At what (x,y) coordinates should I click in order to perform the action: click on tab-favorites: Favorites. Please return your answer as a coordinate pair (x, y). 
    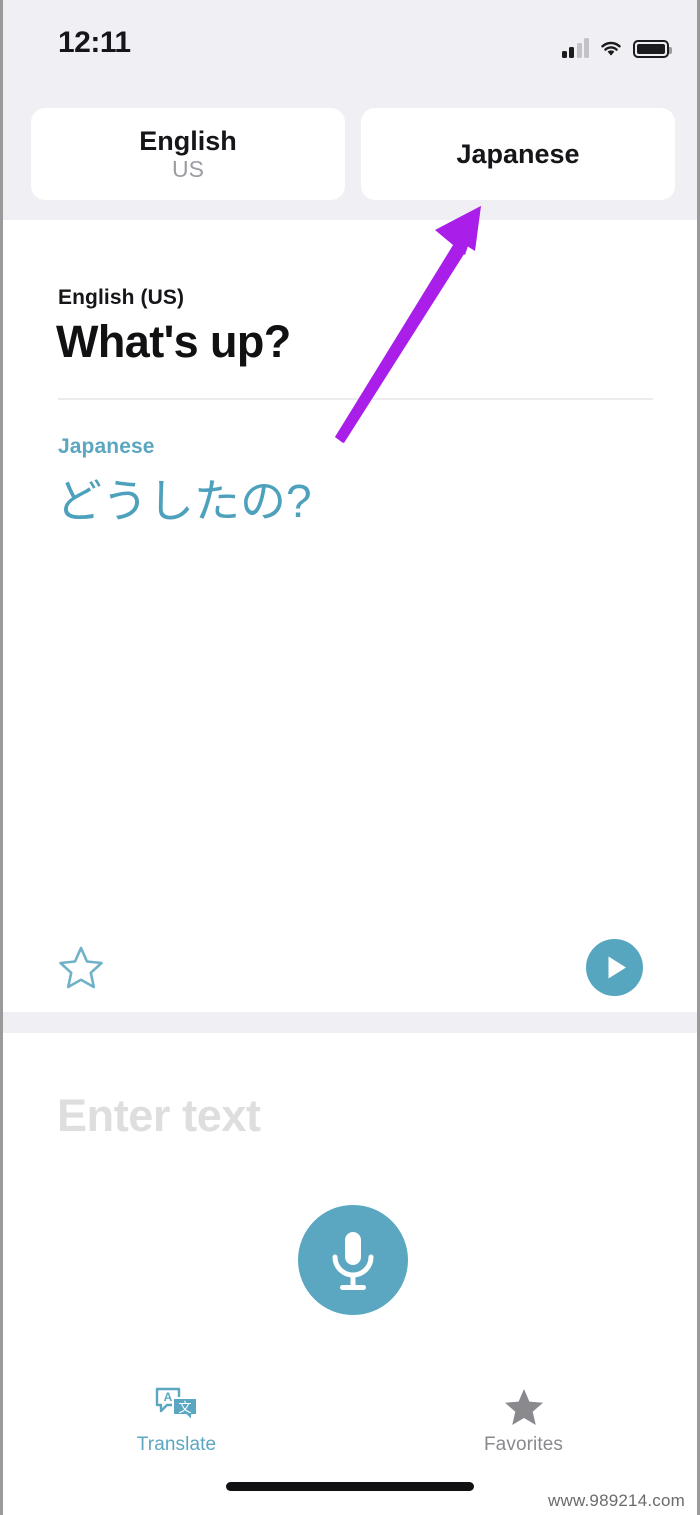
    Looking at the image, I should click on (523, 1425).